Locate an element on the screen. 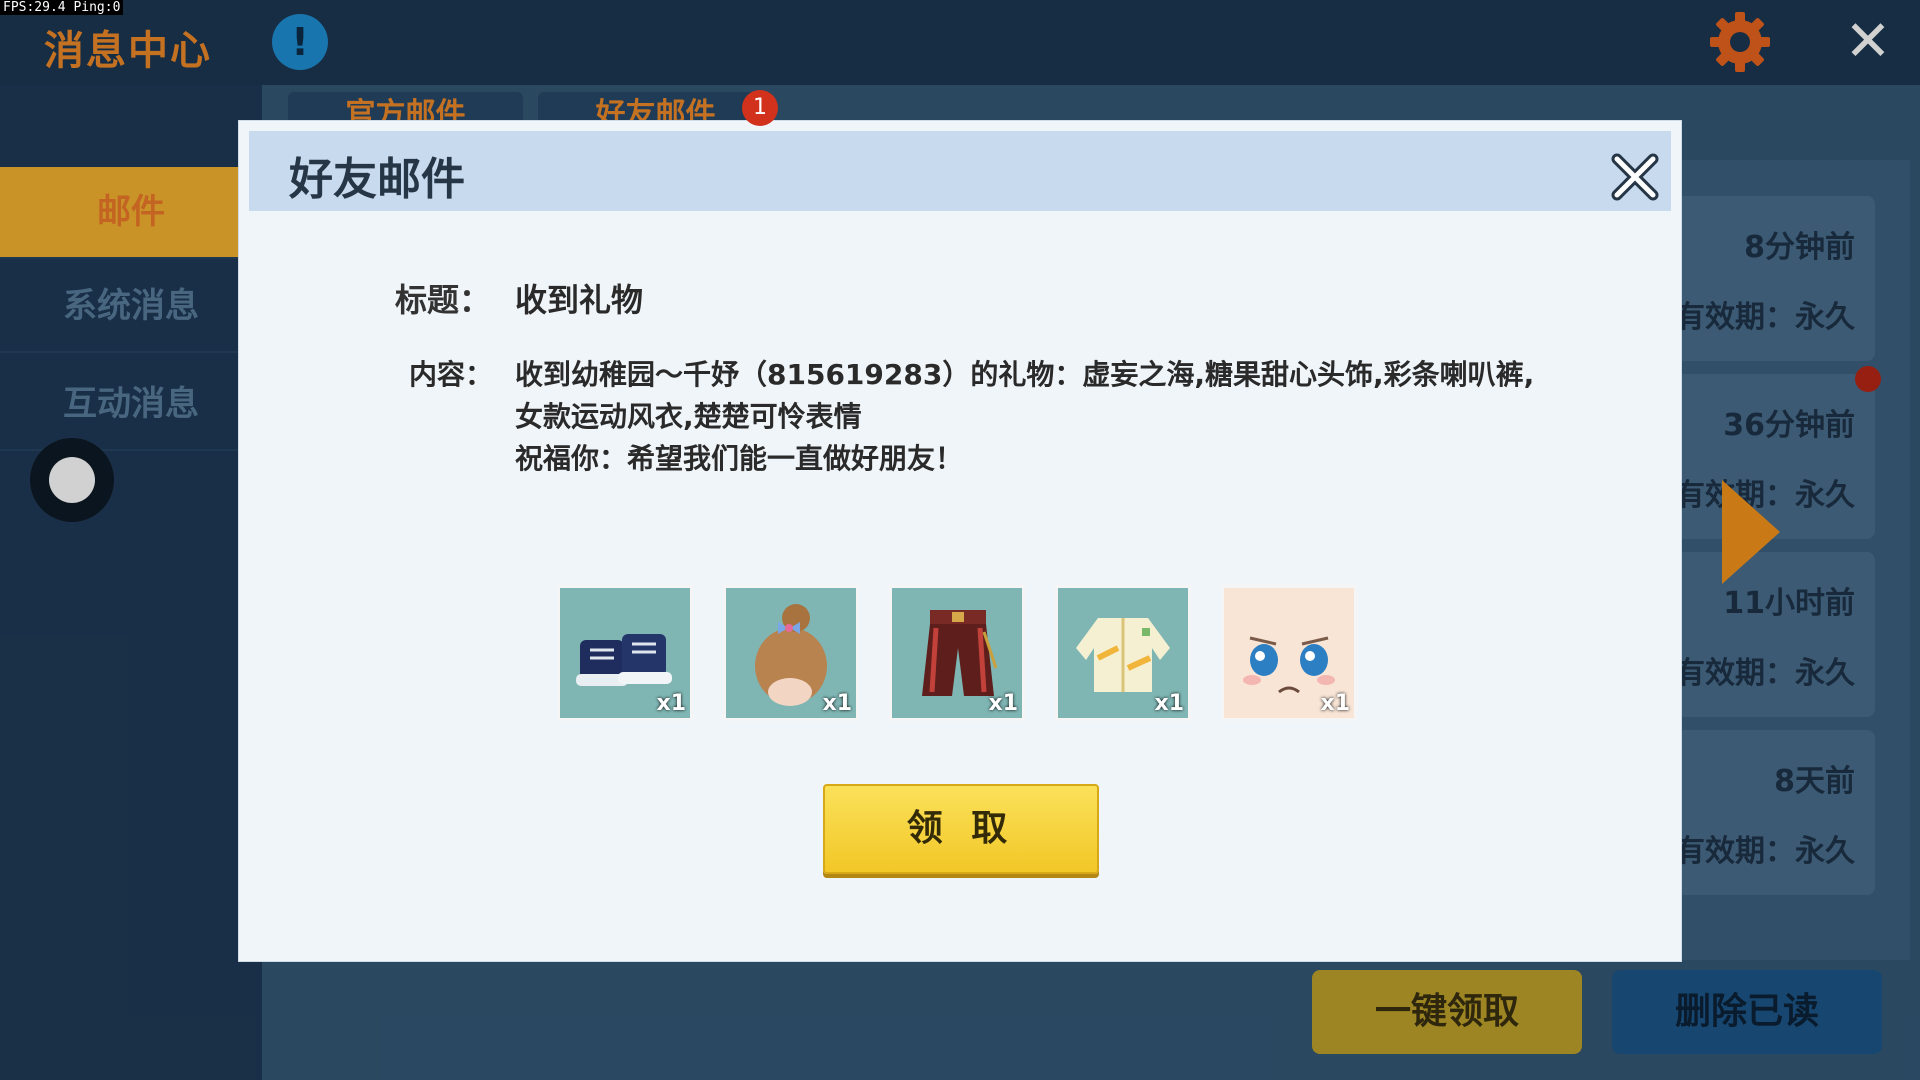 The height and width of the screenshot is (1080, 1920). subject-value: 收到礼物 is located at coordinates (579, 300).